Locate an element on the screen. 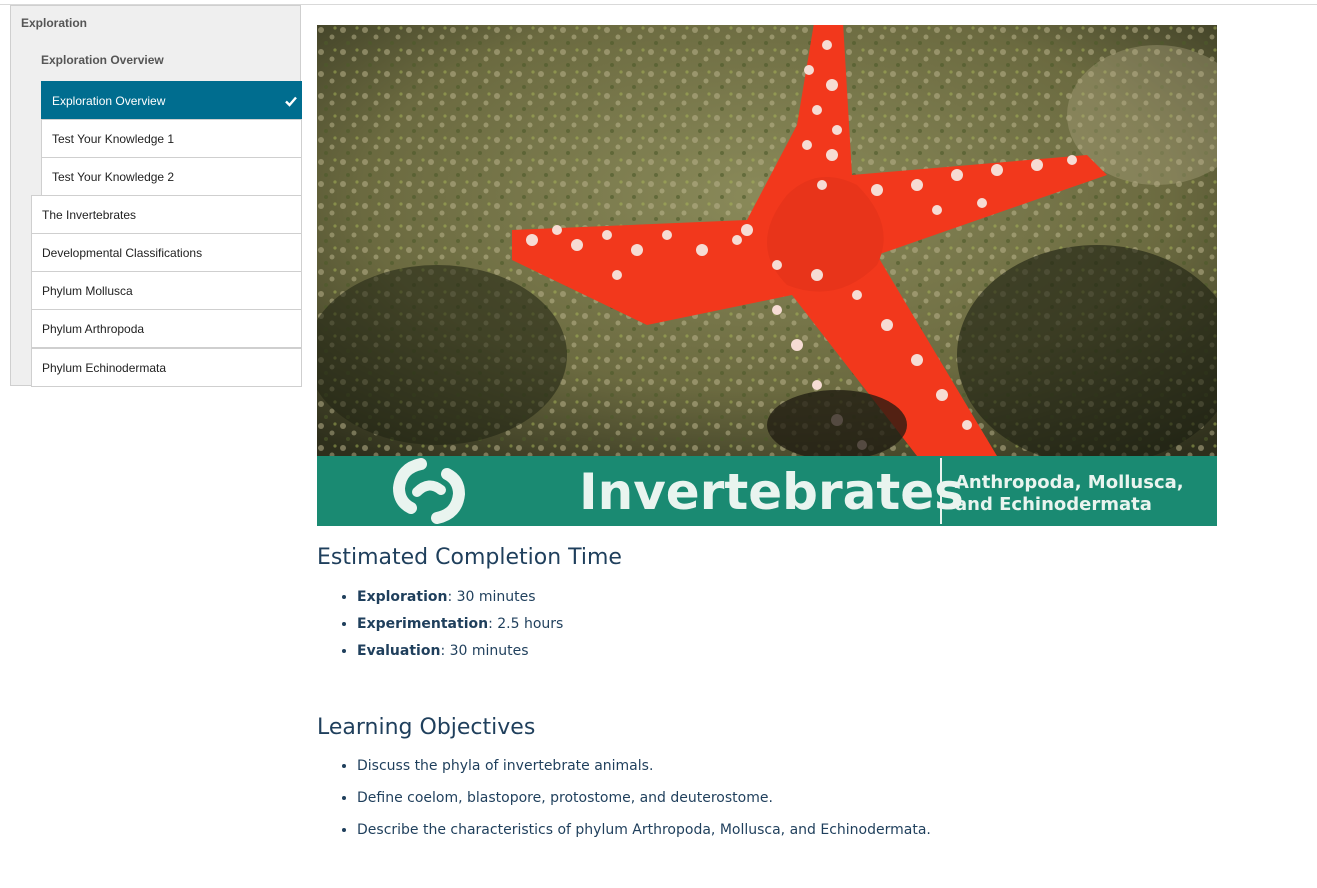 The image size is (1317, 888). link-chain-logo-icon is located at coordinates (429, 491).